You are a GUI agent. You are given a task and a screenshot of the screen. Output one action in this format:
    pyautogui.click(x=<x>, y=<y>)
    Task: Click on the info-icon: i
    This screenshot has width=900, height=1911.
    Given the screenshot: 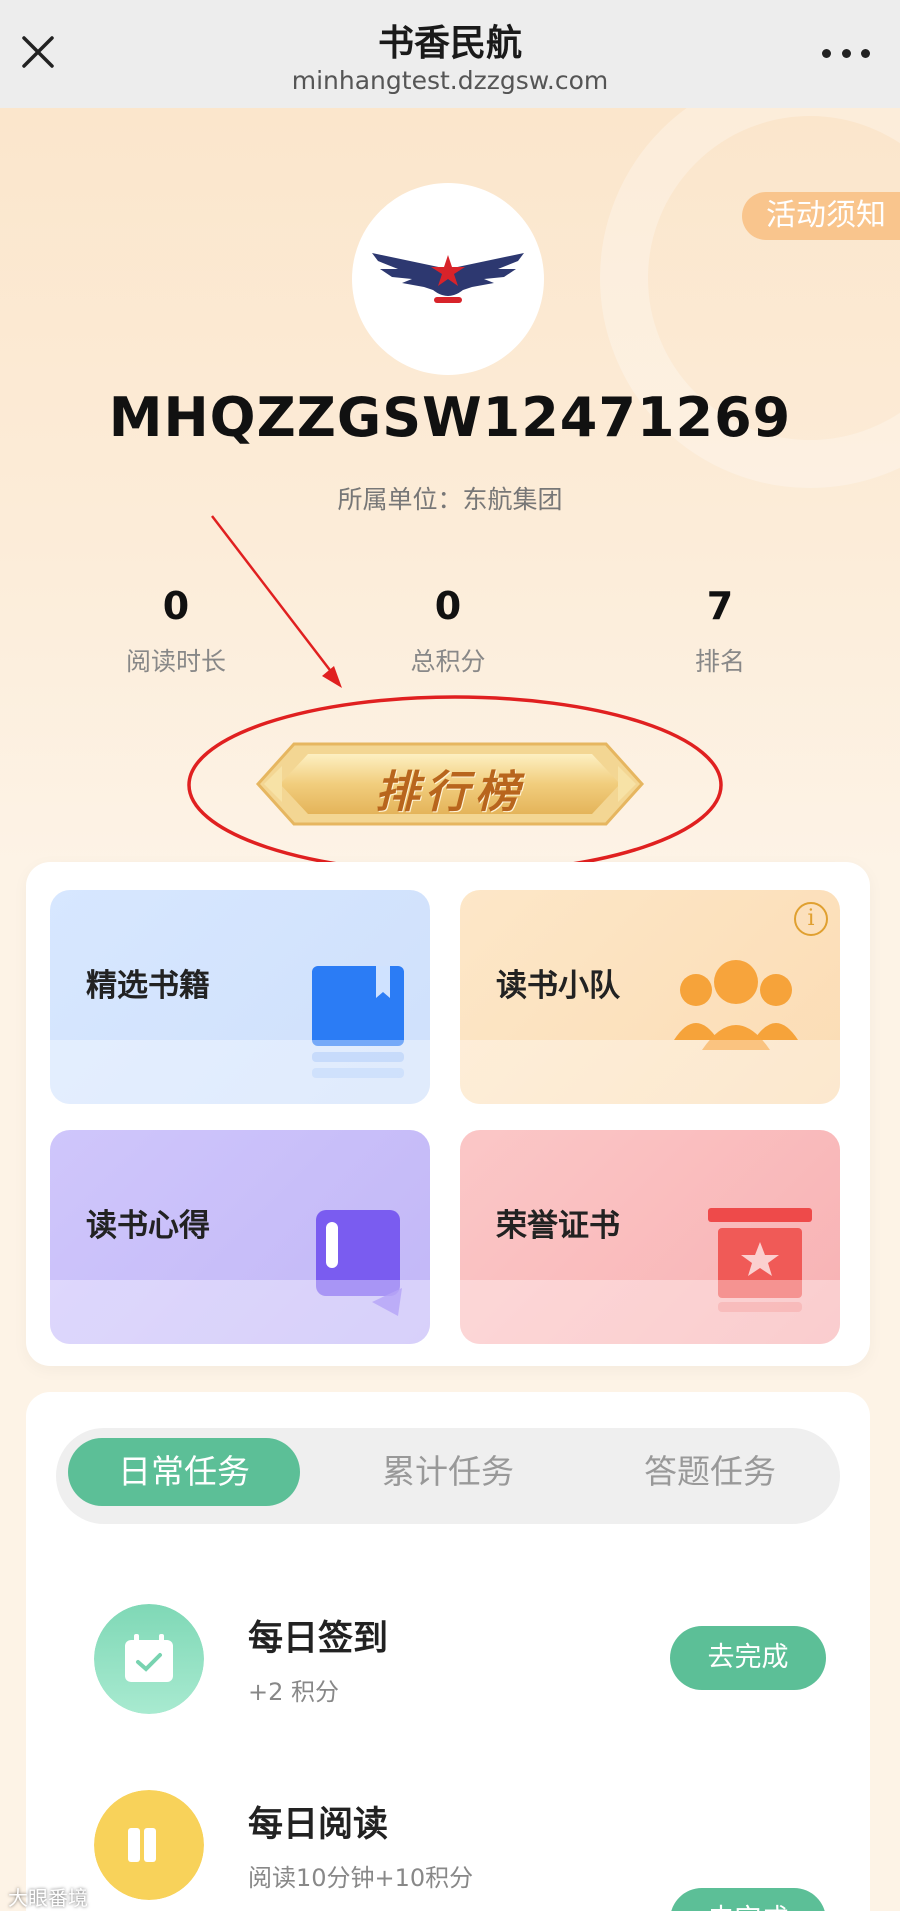 What is the action you would take?
    pyautogui.click(x=811, y=919)
    